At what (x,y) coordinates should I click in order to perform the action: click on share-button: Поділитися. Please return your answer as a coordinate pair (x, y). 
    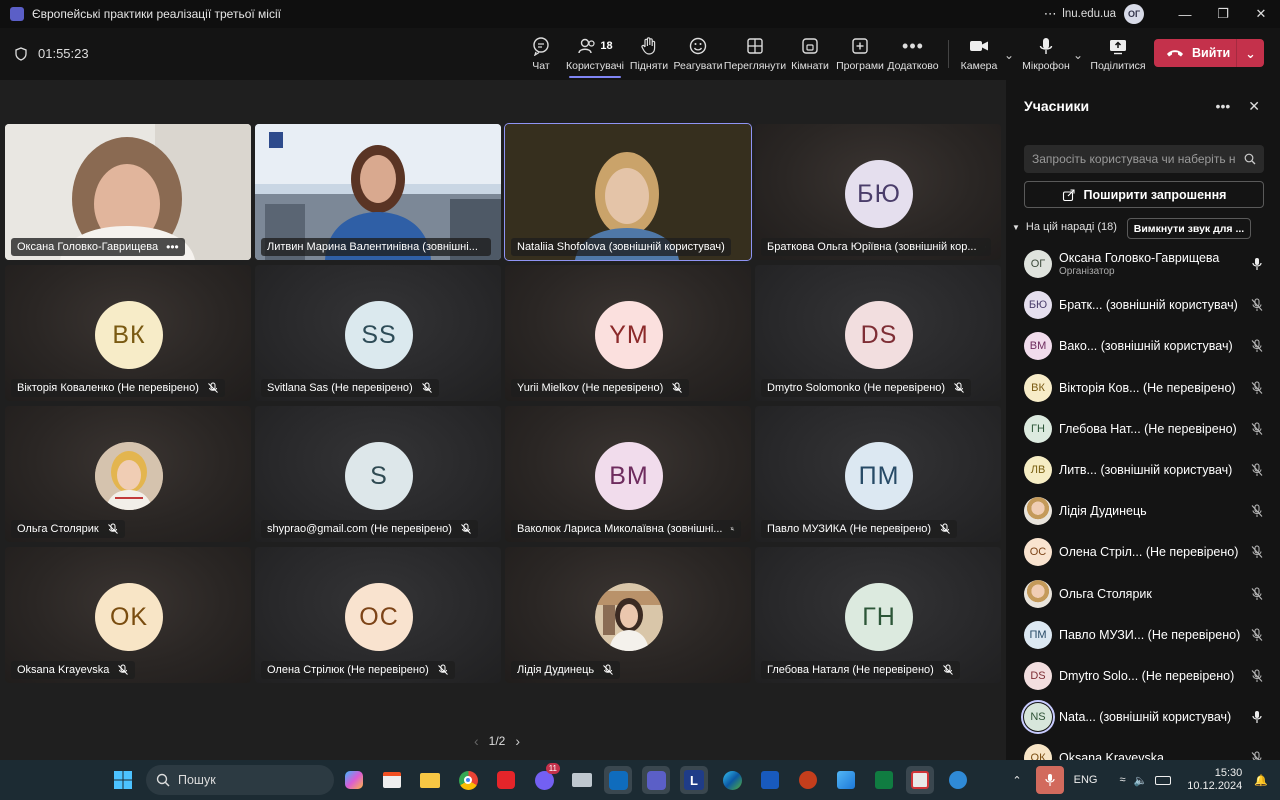
    Looking at the image, I should click on (1118, 53).